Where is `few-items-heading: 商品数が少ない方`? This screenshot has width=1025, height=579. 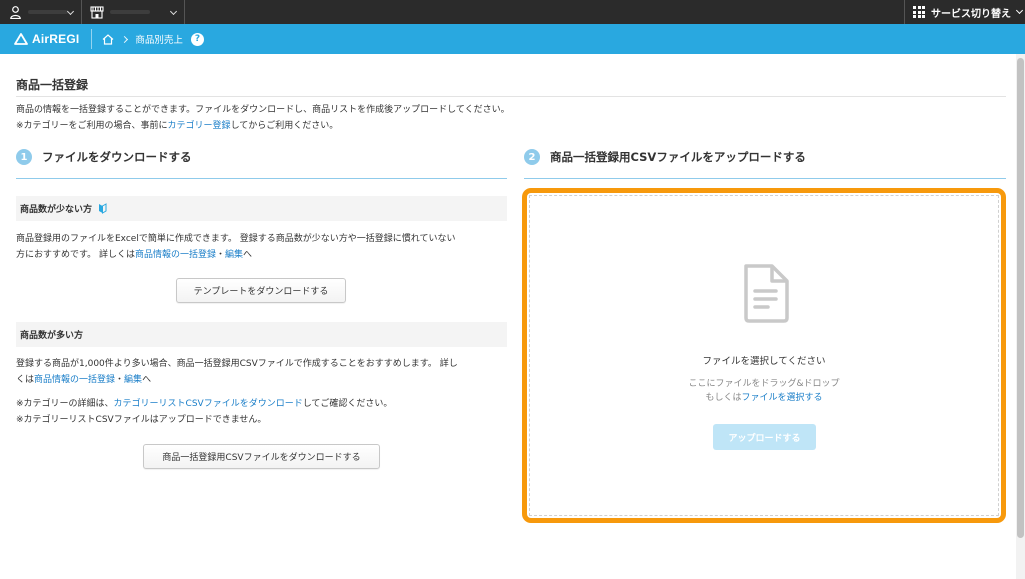 few-items-heading: 商品数が少ない方 is located at coordinates (261, 208).